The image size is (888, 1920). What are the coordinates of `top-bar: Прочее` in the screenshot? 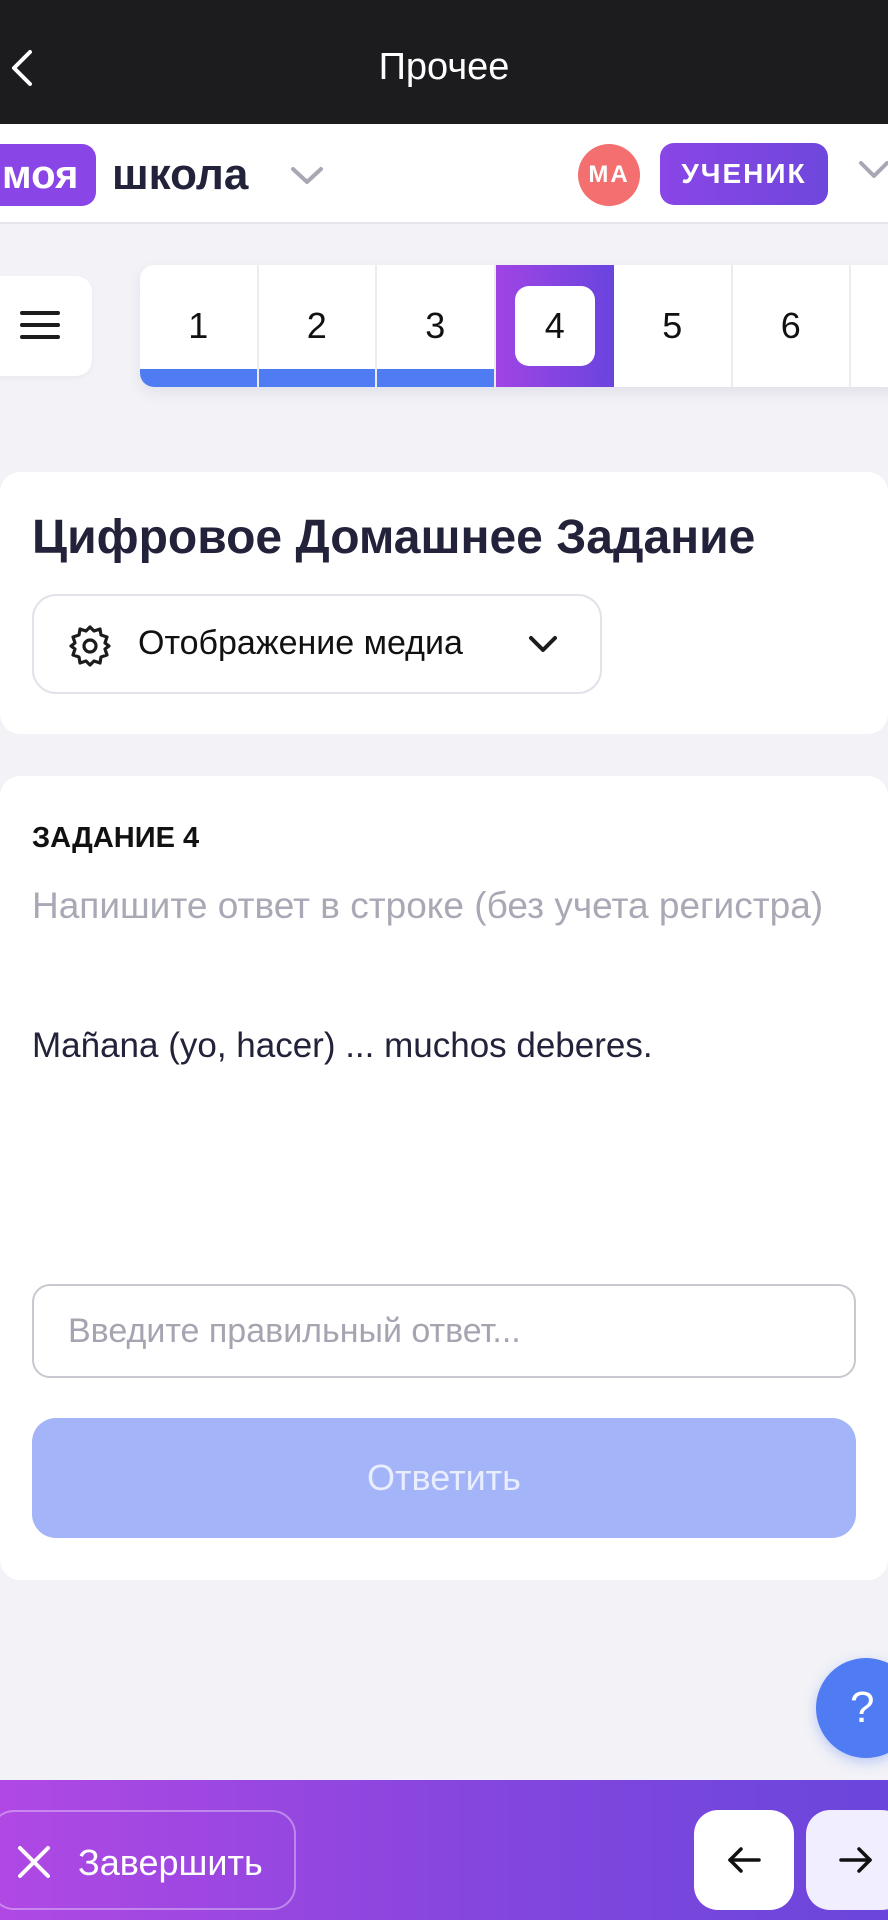 It's located at (444, 62).